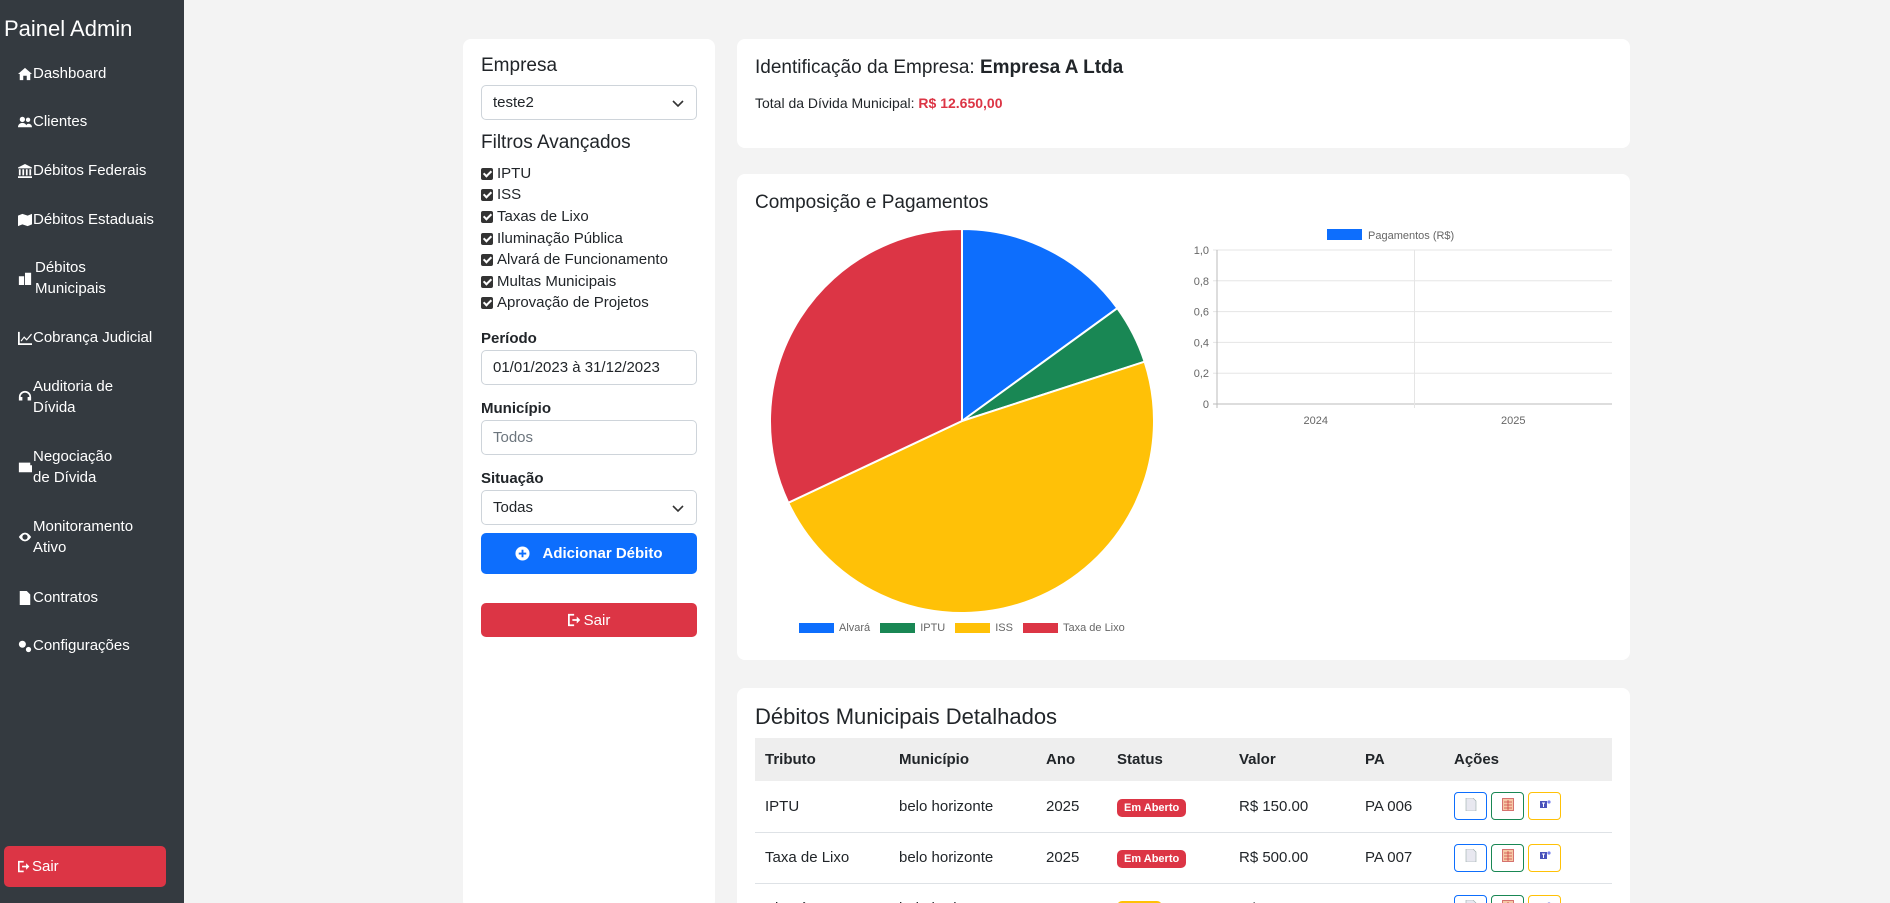  What do you see at coordinates (76, 337) in the screenshot?
I see `sidebar-item-cobranca-judicial: Cobrança Judicial` at bounding box center [76, 337].